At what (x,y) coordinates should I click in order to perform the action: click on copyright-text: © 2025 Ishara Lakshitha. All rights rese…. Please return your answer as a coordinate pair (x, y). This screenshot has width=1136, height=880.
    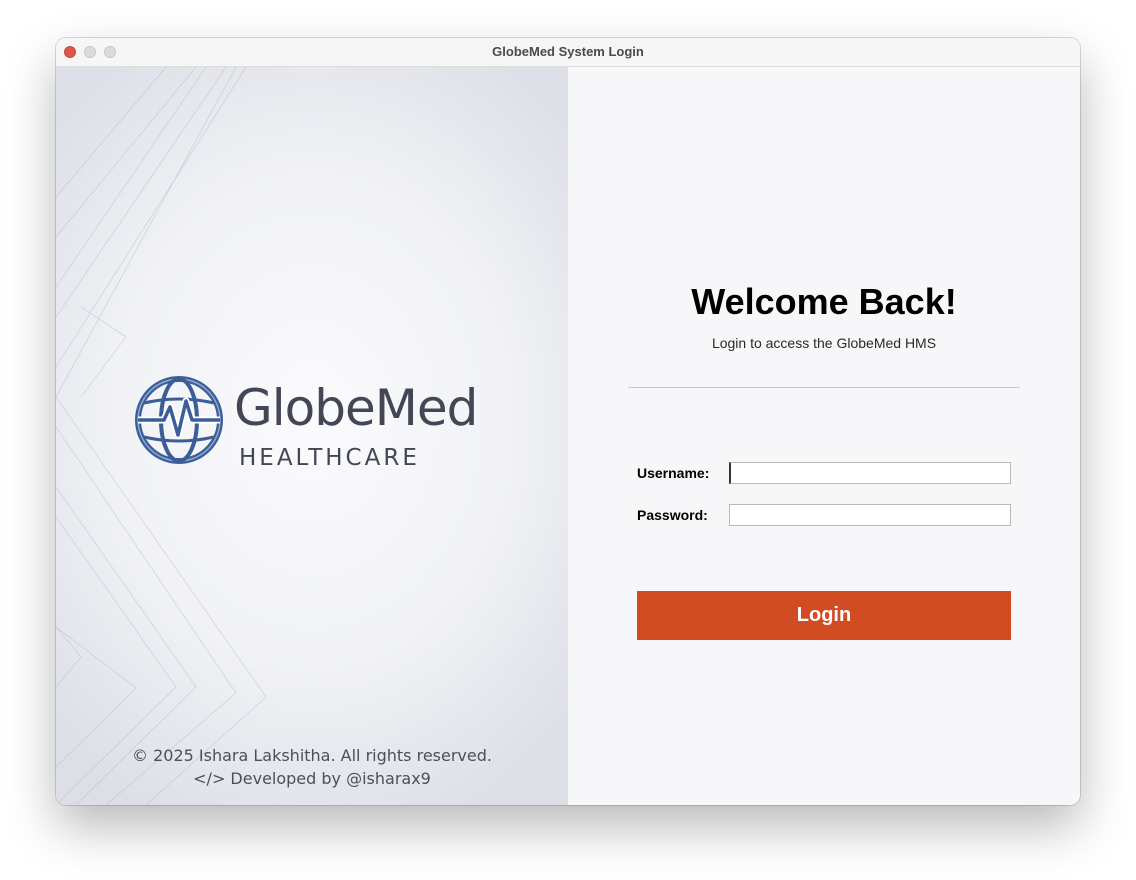
    Looking at the image, I should click on (312, 755).